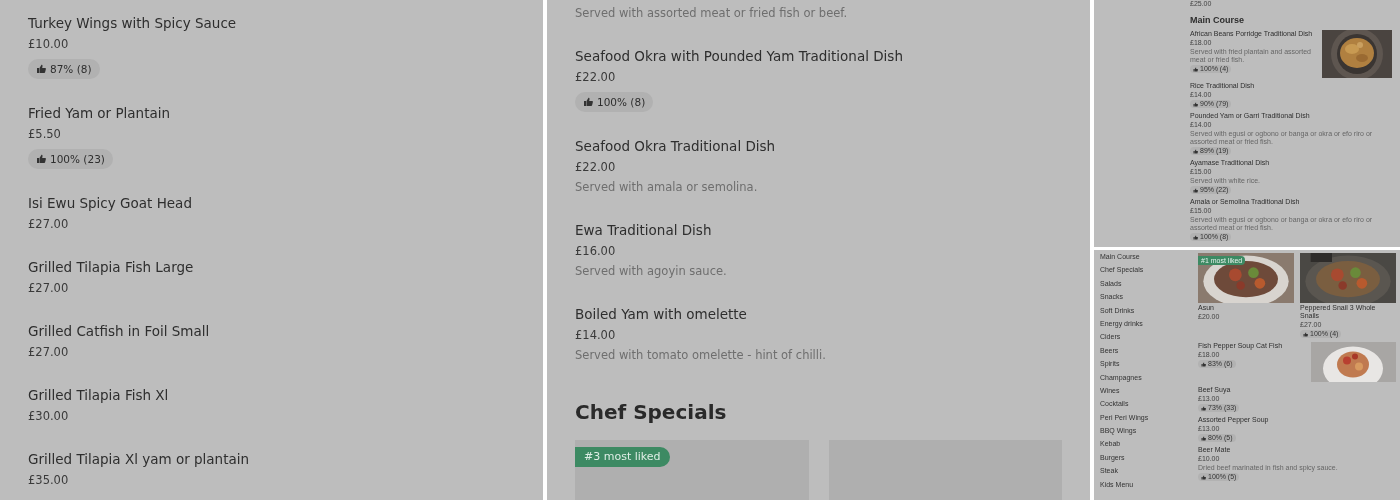 The image size is (1400, 500). What do you see at coordinates (651, 271) in the screenshot?
I see `dish-description: Served with agoyin sauce.` at bounding box center [651, 271].